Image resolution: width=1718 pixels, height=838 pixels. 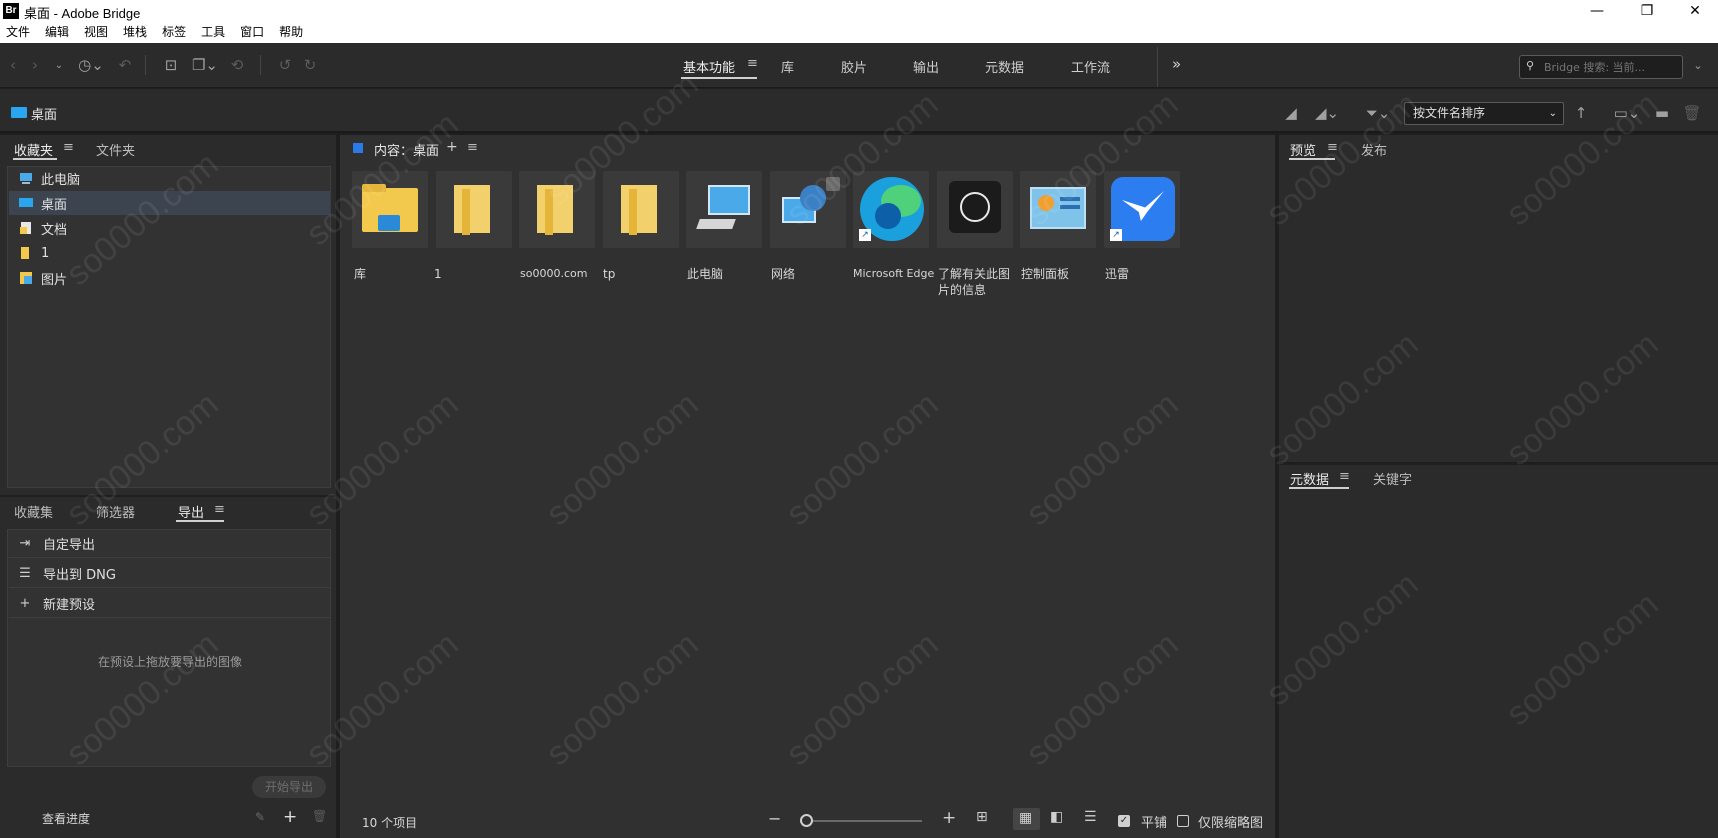 What do you see at coordinates (96, 32) in the screenshot?
I see `menu-view: 视图` at bounding box center [96, 32].